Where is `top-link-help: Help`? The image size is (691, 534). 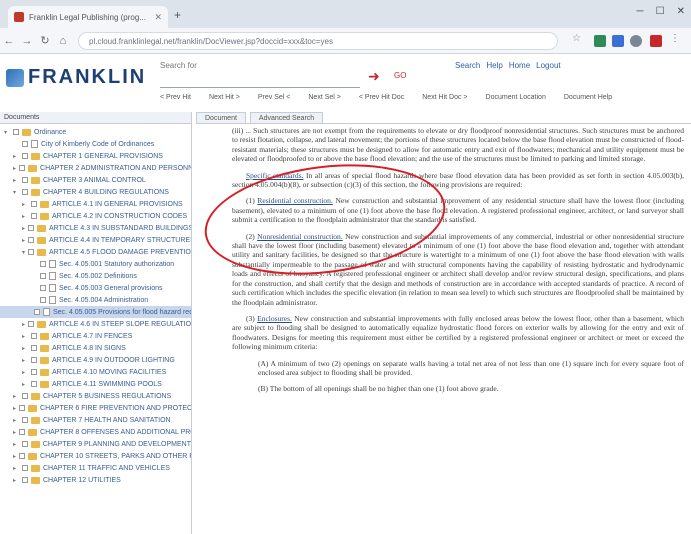 top-link-help: Help is located at coordinates (494, 65).